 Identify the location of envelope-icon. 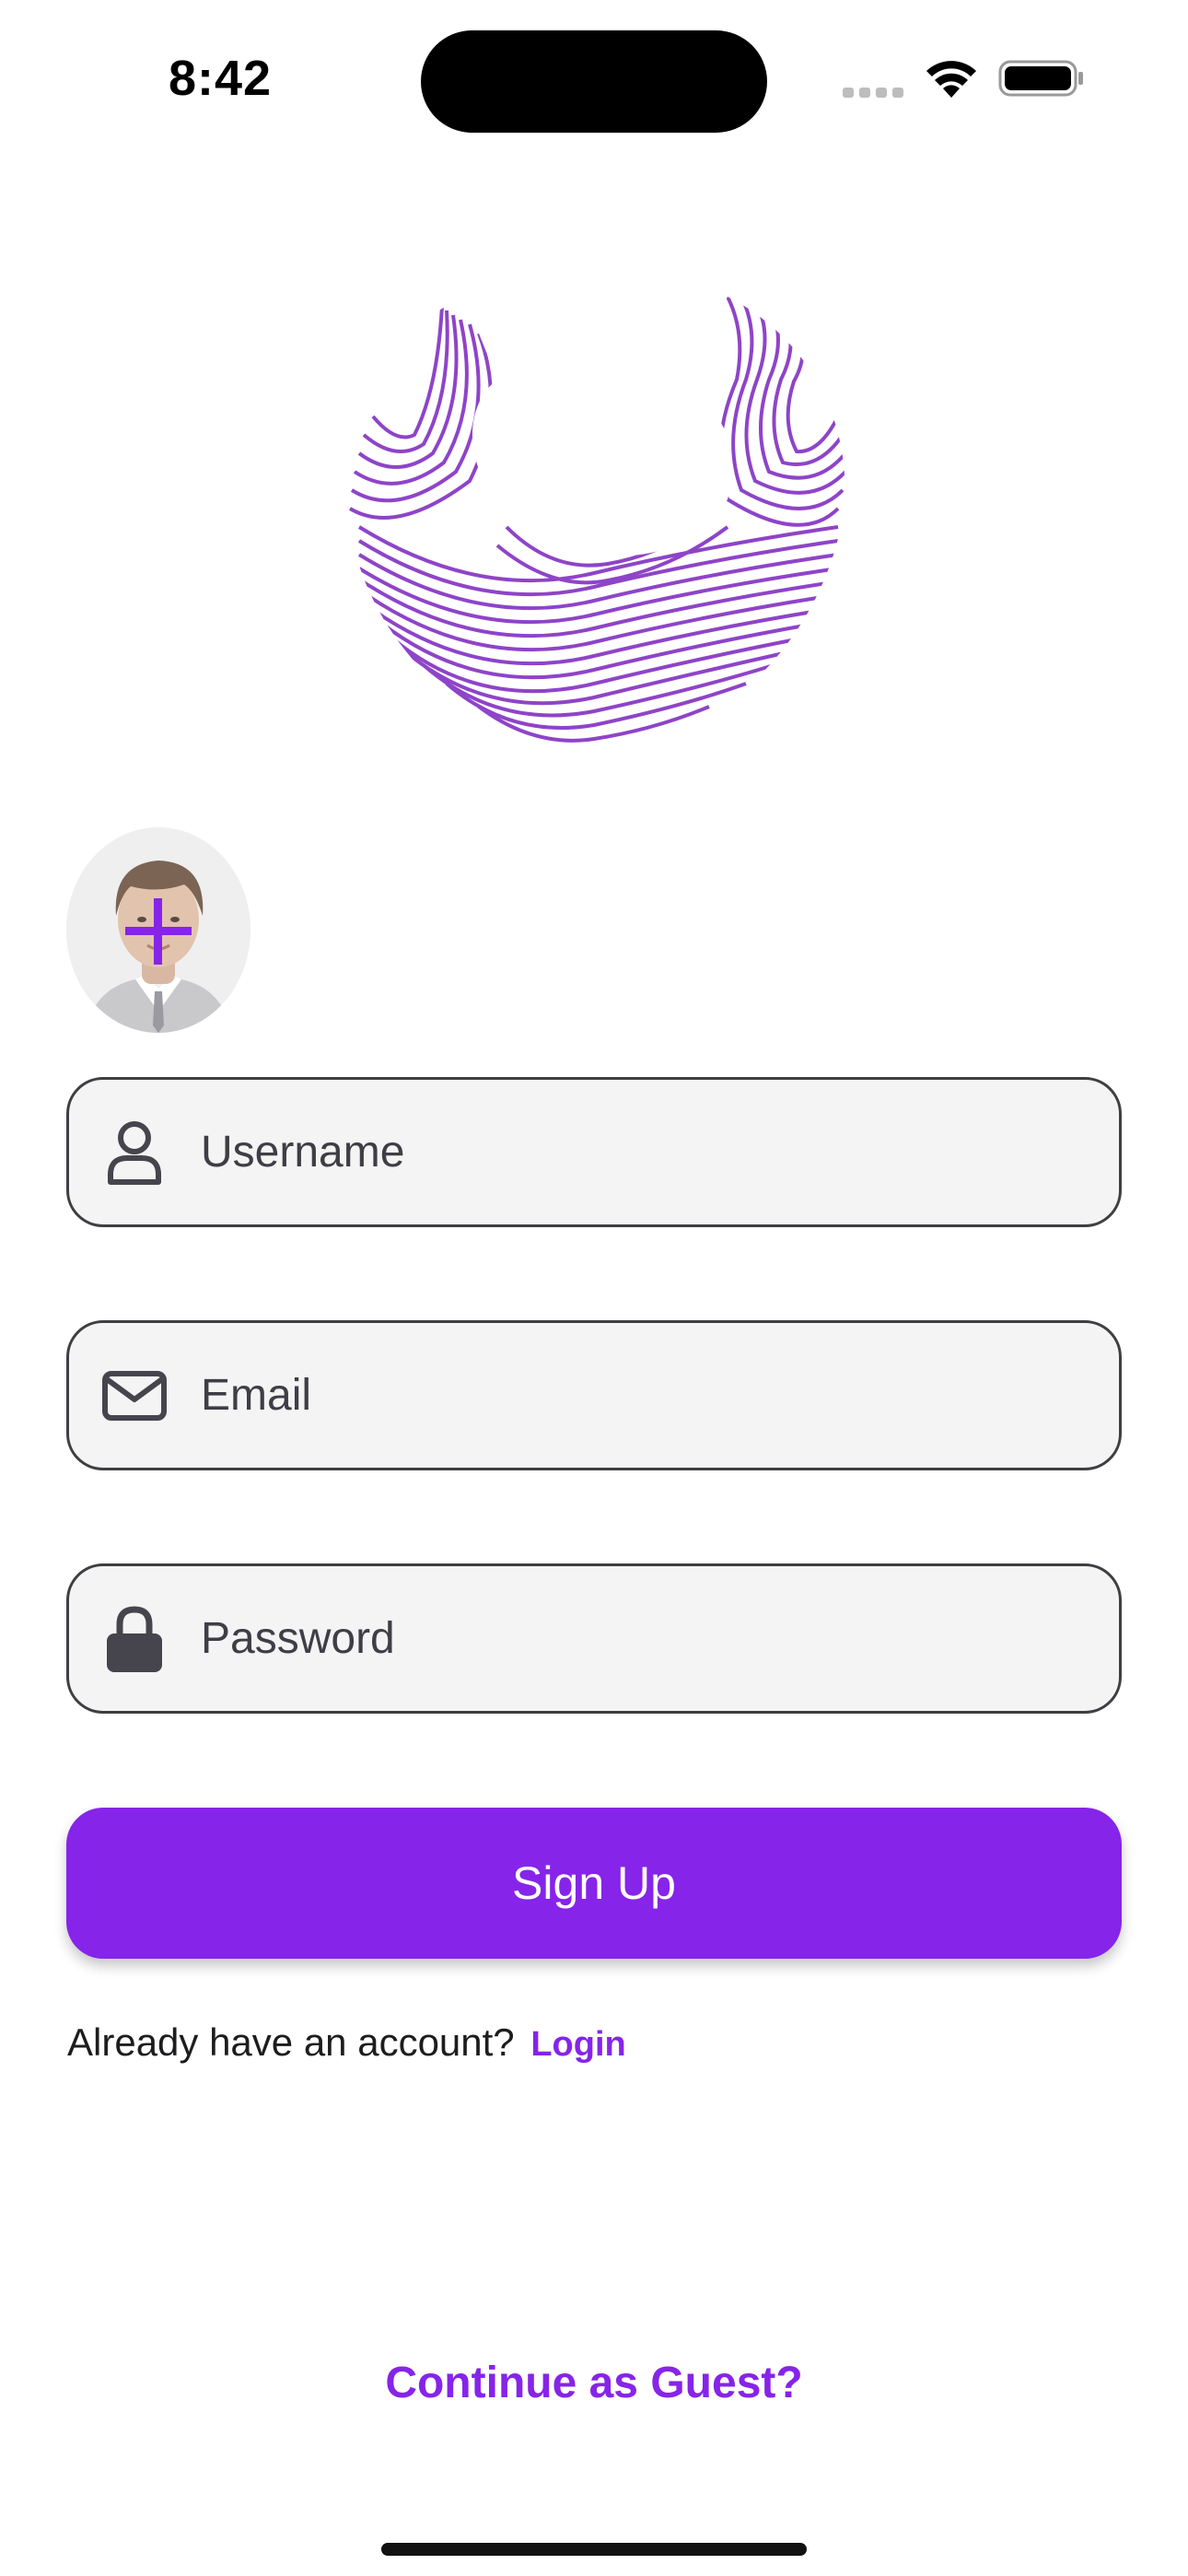
(134, 1396).